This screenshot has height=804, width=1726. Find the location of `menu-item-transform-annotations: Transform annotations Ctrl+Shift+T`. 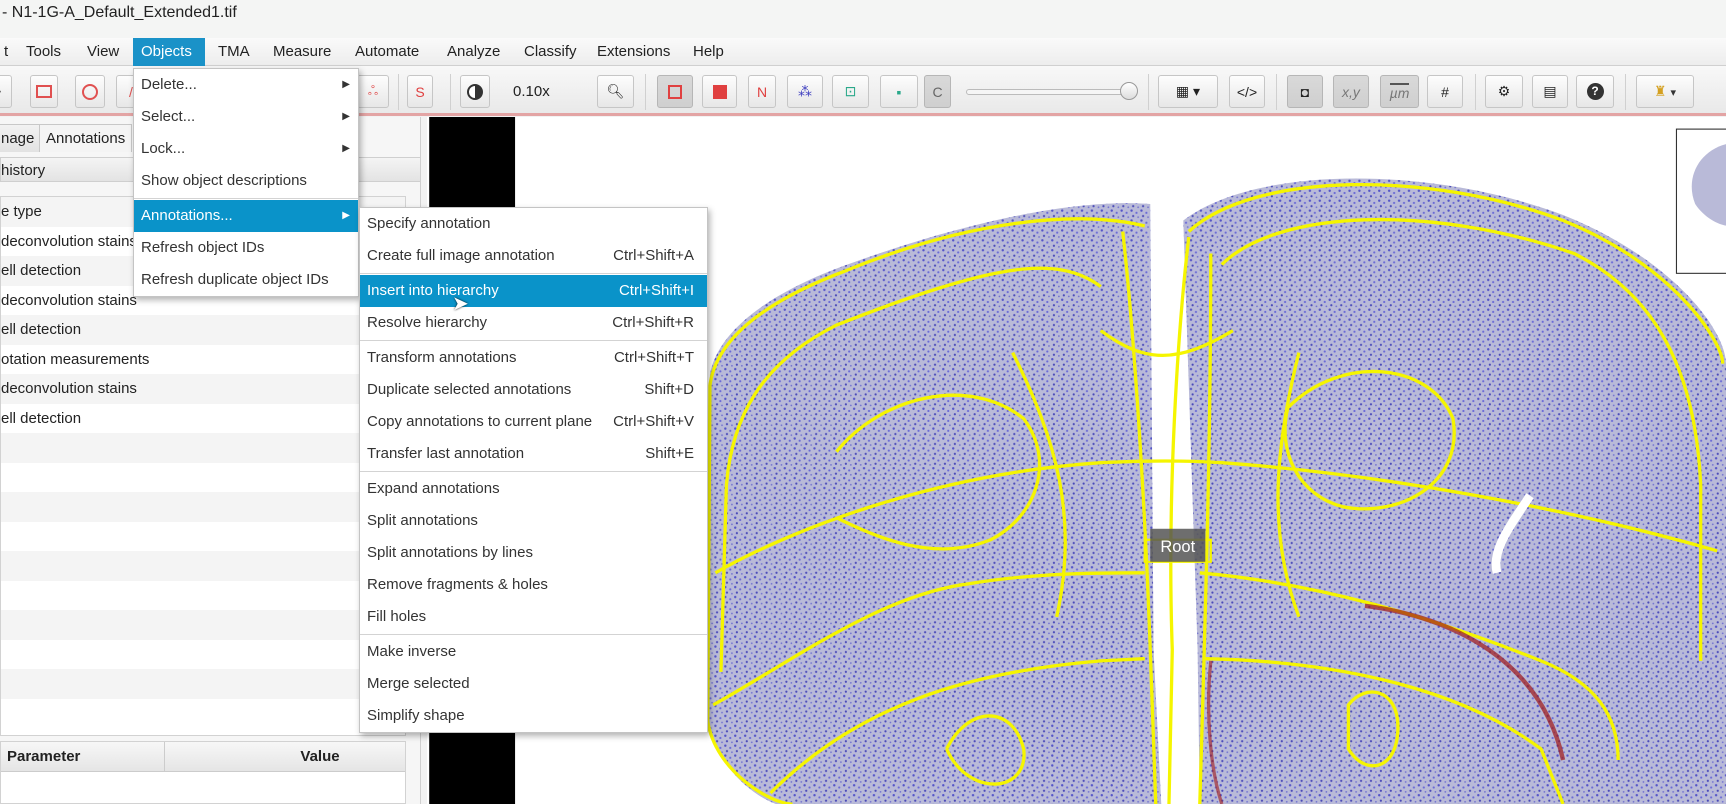

menu-item-transform-annotations: Transform annotations Ctrl+Shift+T is located at coordinates (533, 358).